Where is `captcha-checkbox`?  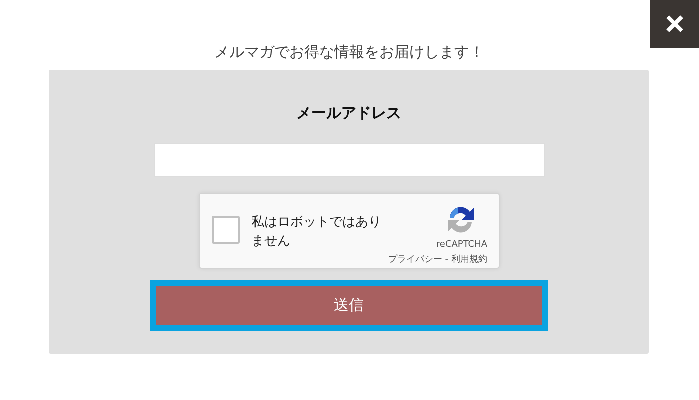 captcha-checkbox is located at coordinates (226, 230).